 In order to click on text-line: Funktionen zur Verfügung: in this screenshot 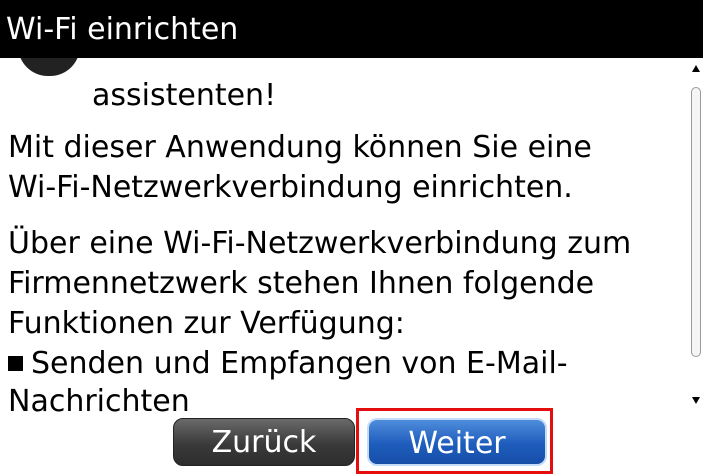, I will do `click(206, 323)`.